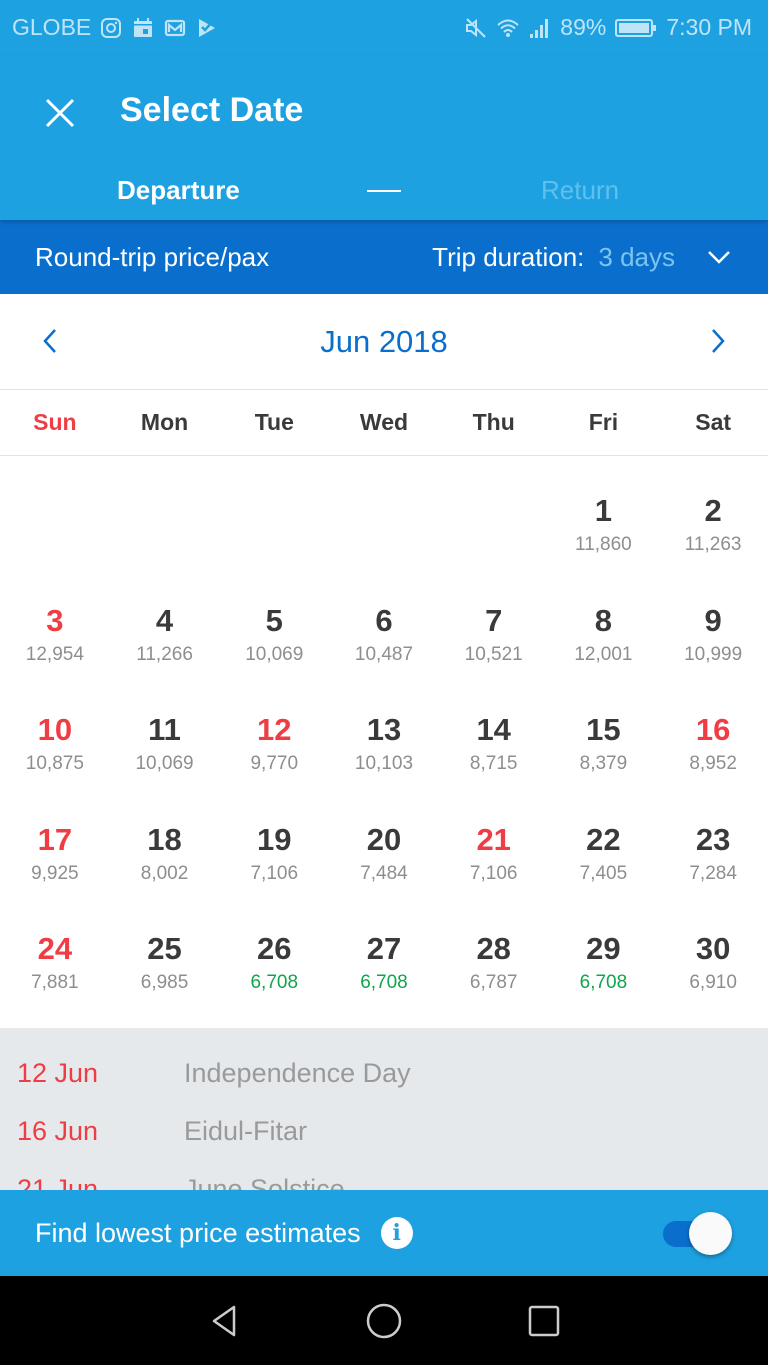 This screenshot has height=1365, width=768. Describe the element at coordinates (384, 1321) in the screenshot. I see `home-icon` at that location.